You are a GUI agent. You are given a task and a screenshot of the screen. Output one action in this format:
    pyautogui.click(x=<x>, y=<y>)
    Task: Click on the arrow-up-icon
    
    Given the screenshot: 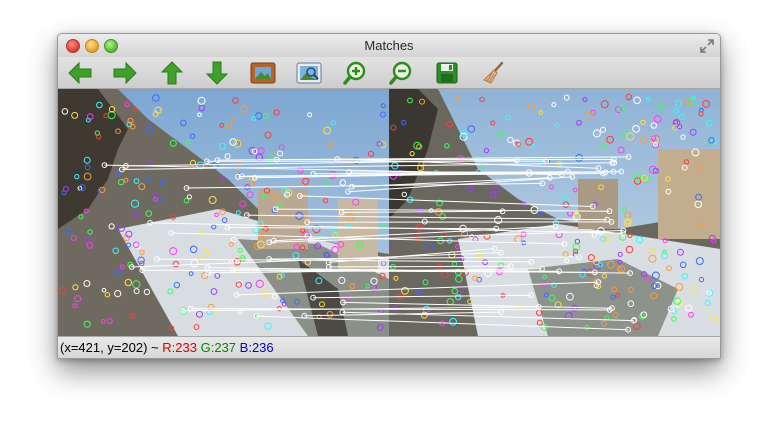 What is the action you would take?
    pyautogui.click(x=172, y=73)
    